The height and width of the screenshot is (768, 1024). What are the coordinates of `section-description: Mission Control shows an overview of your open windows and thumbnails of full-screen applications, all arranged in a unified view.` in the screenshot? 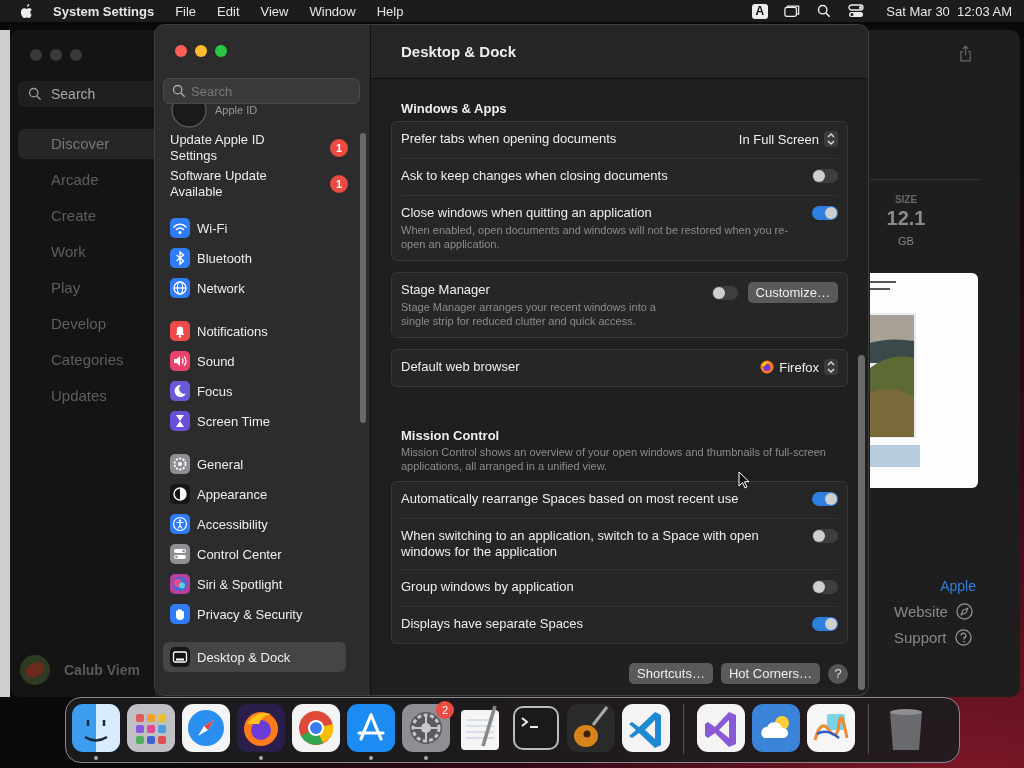 It's located at (613, 459).